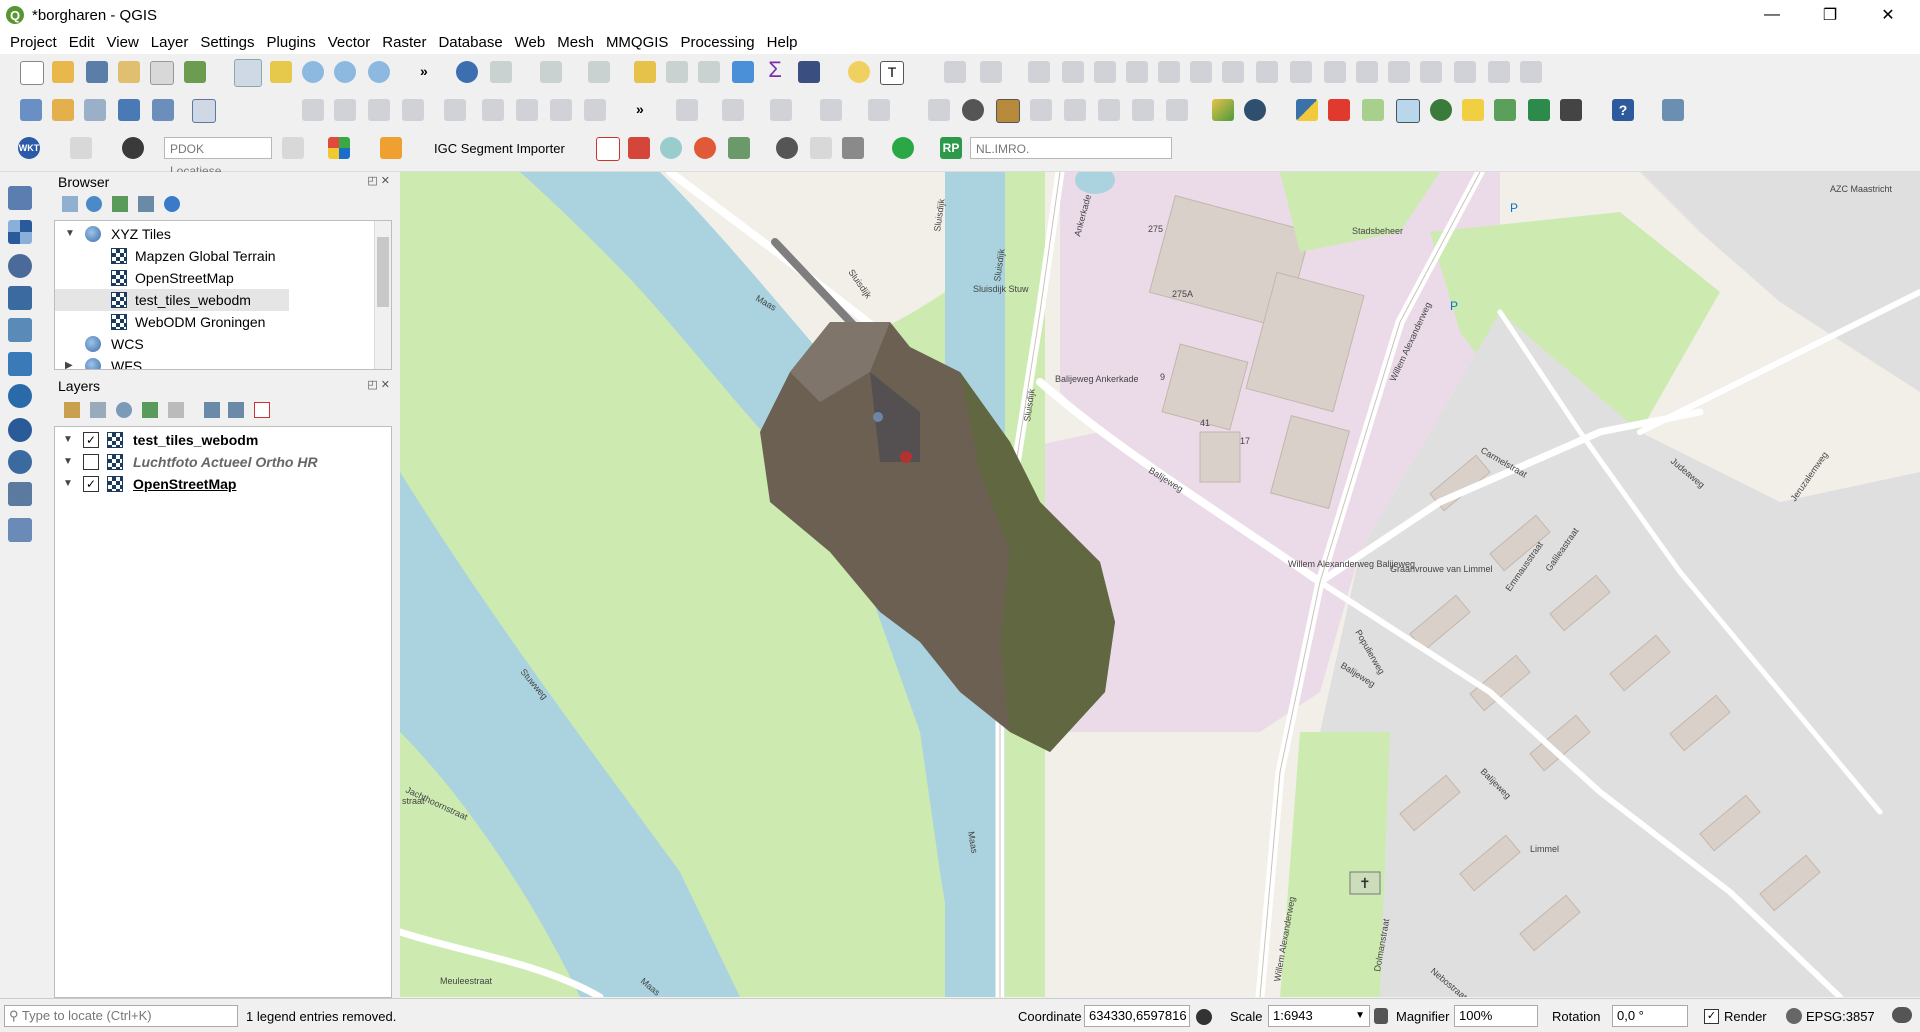 The width and height of the screenshot is (1920, 1032). What do you see at coordinates (20, 198) in the screenshot?
I see `add-vector-layer-icon` at bounding box center [20, 198].